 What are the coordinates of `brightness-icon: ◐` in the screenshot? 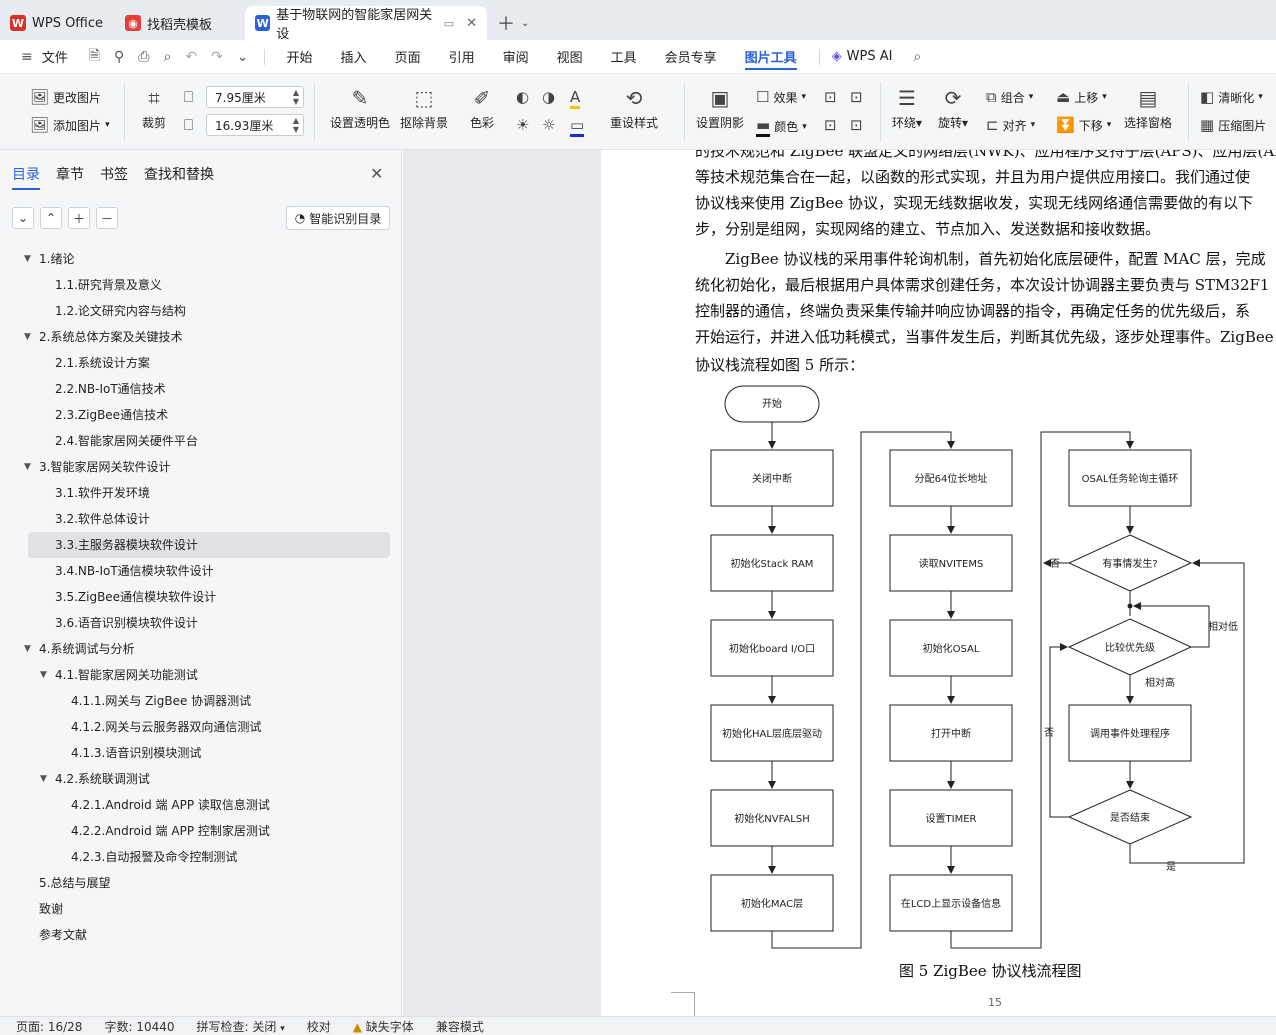 It's located at (522, 97).